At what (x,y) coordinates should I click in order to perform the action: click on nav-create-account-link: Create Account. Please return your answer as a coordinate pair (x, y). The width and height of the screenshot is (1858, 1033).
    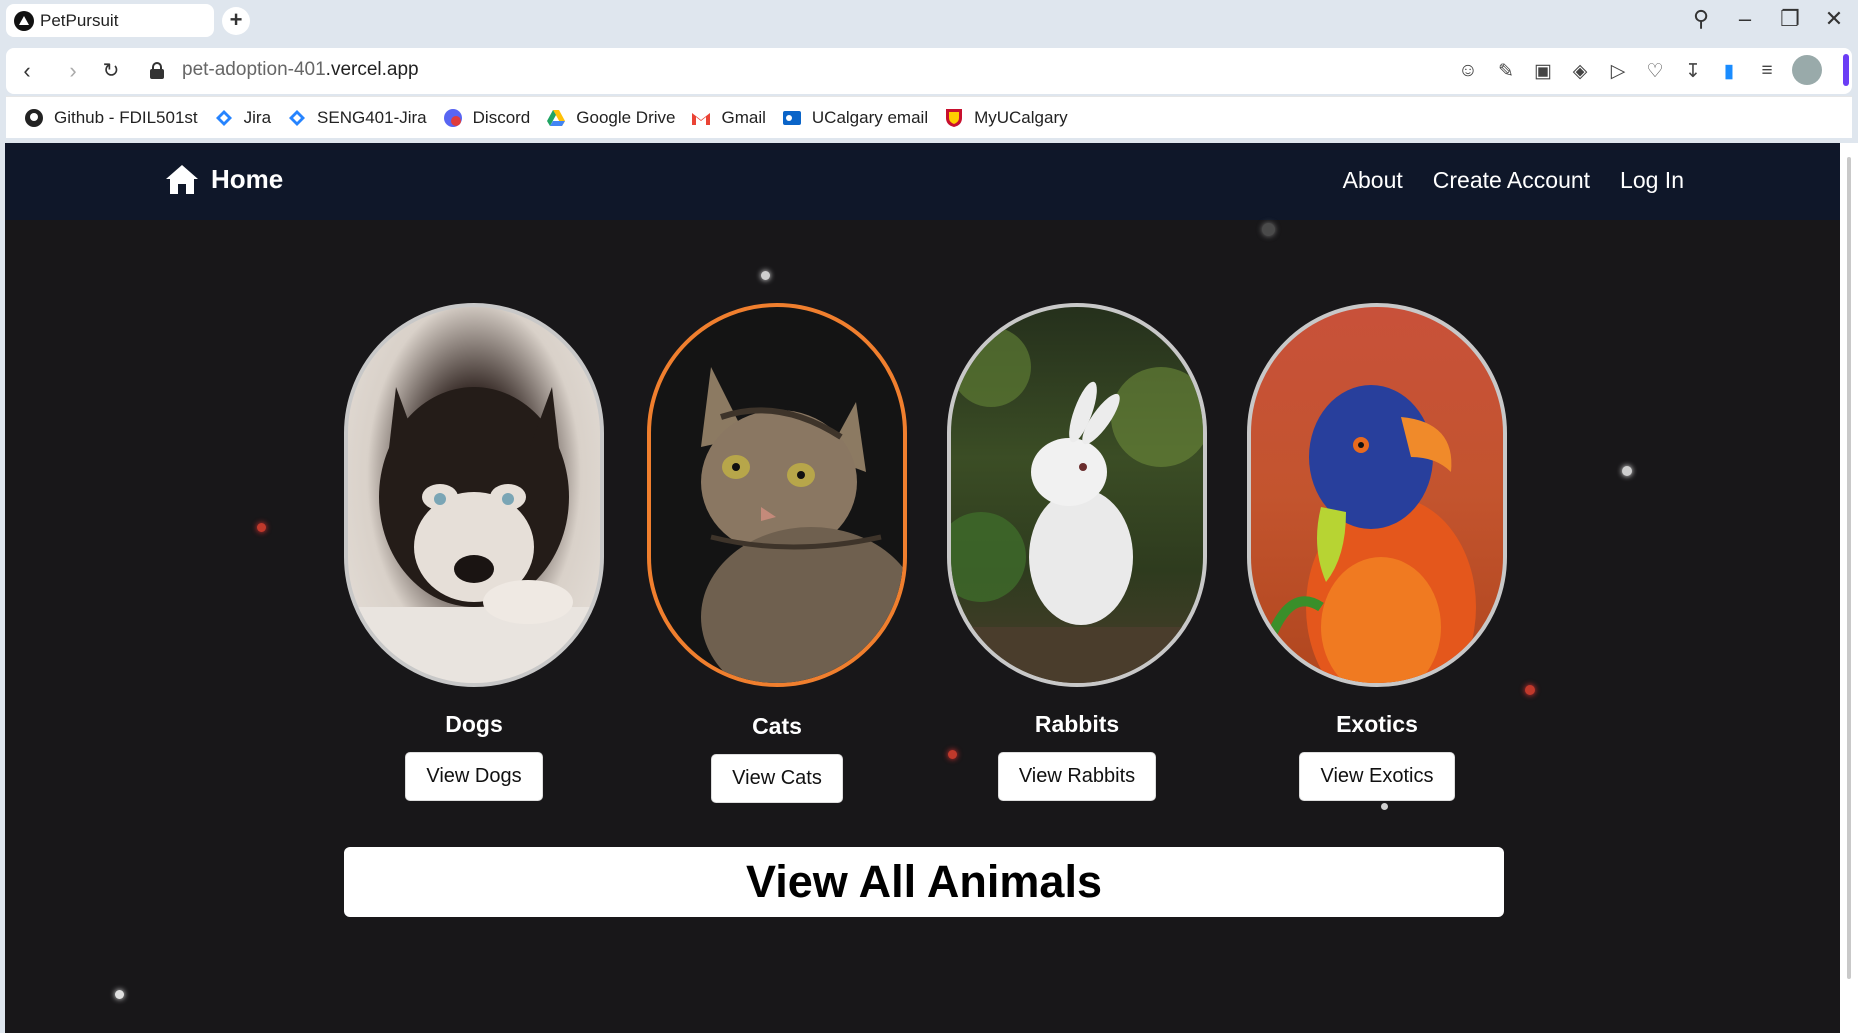
    Looking at the image, I should click on (1511, 180).